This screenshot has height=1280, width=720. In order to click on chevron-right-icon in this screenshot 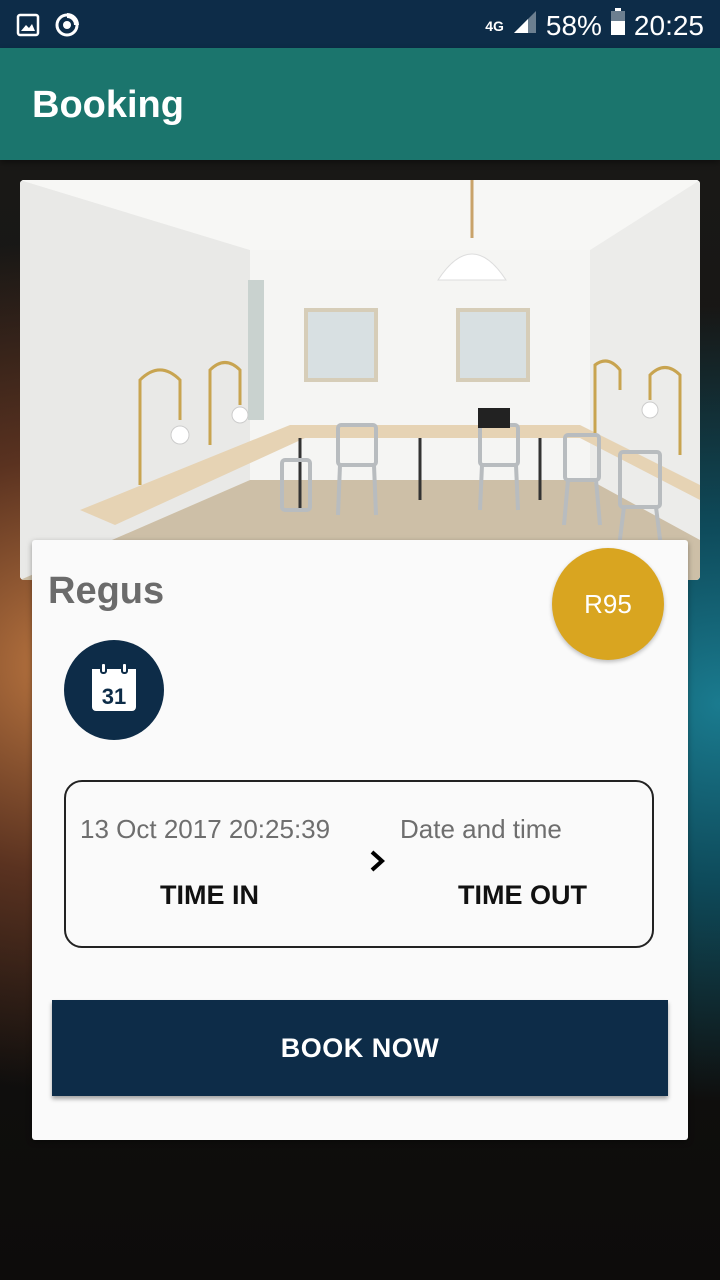, I will do `click(378, 863)`.